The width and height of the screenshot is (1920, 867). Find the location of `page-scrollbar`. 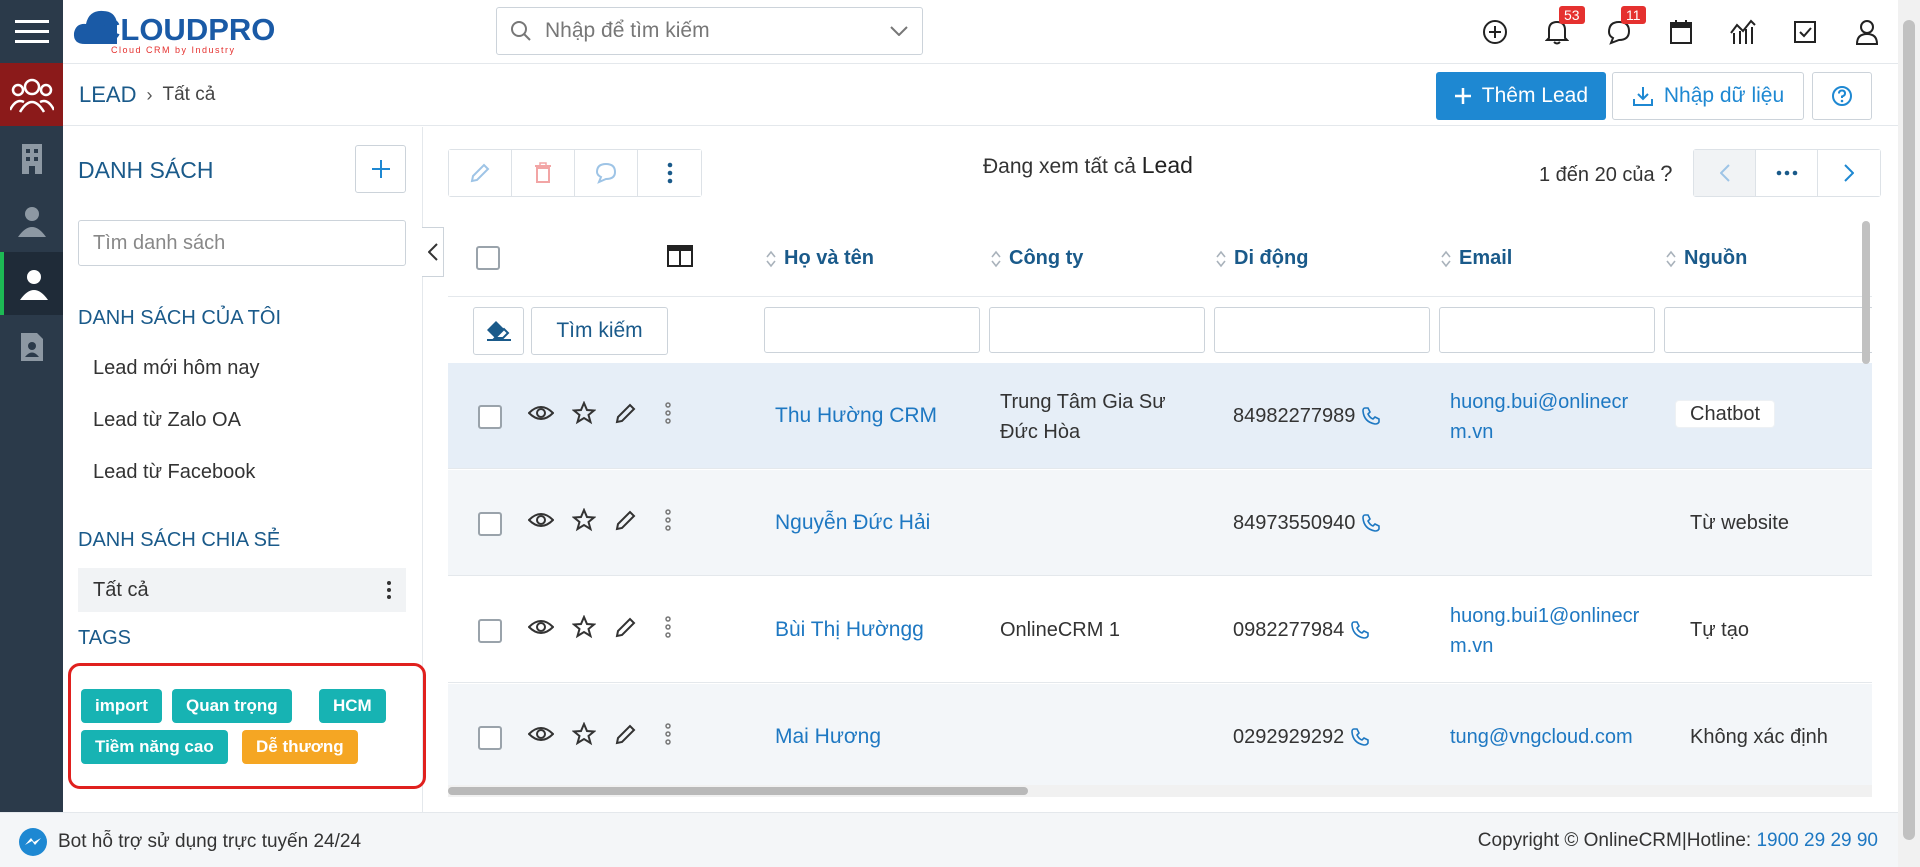

page-scrollbar is located at coordinates (1909, 433).